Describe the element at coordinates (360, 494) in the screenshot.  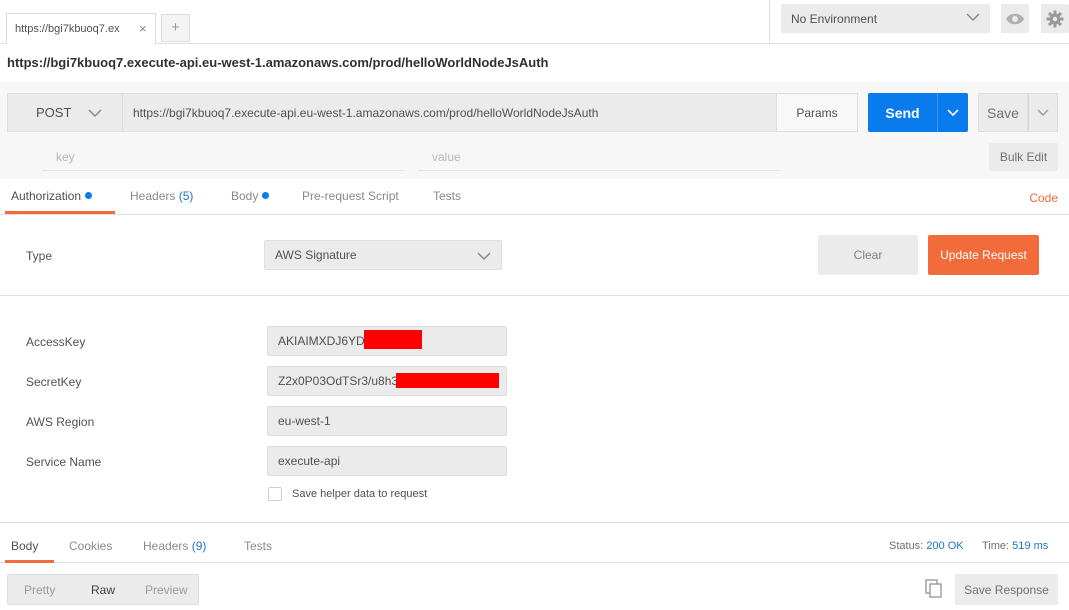
I see `save-helper-label: Save helper data to request` at that location.